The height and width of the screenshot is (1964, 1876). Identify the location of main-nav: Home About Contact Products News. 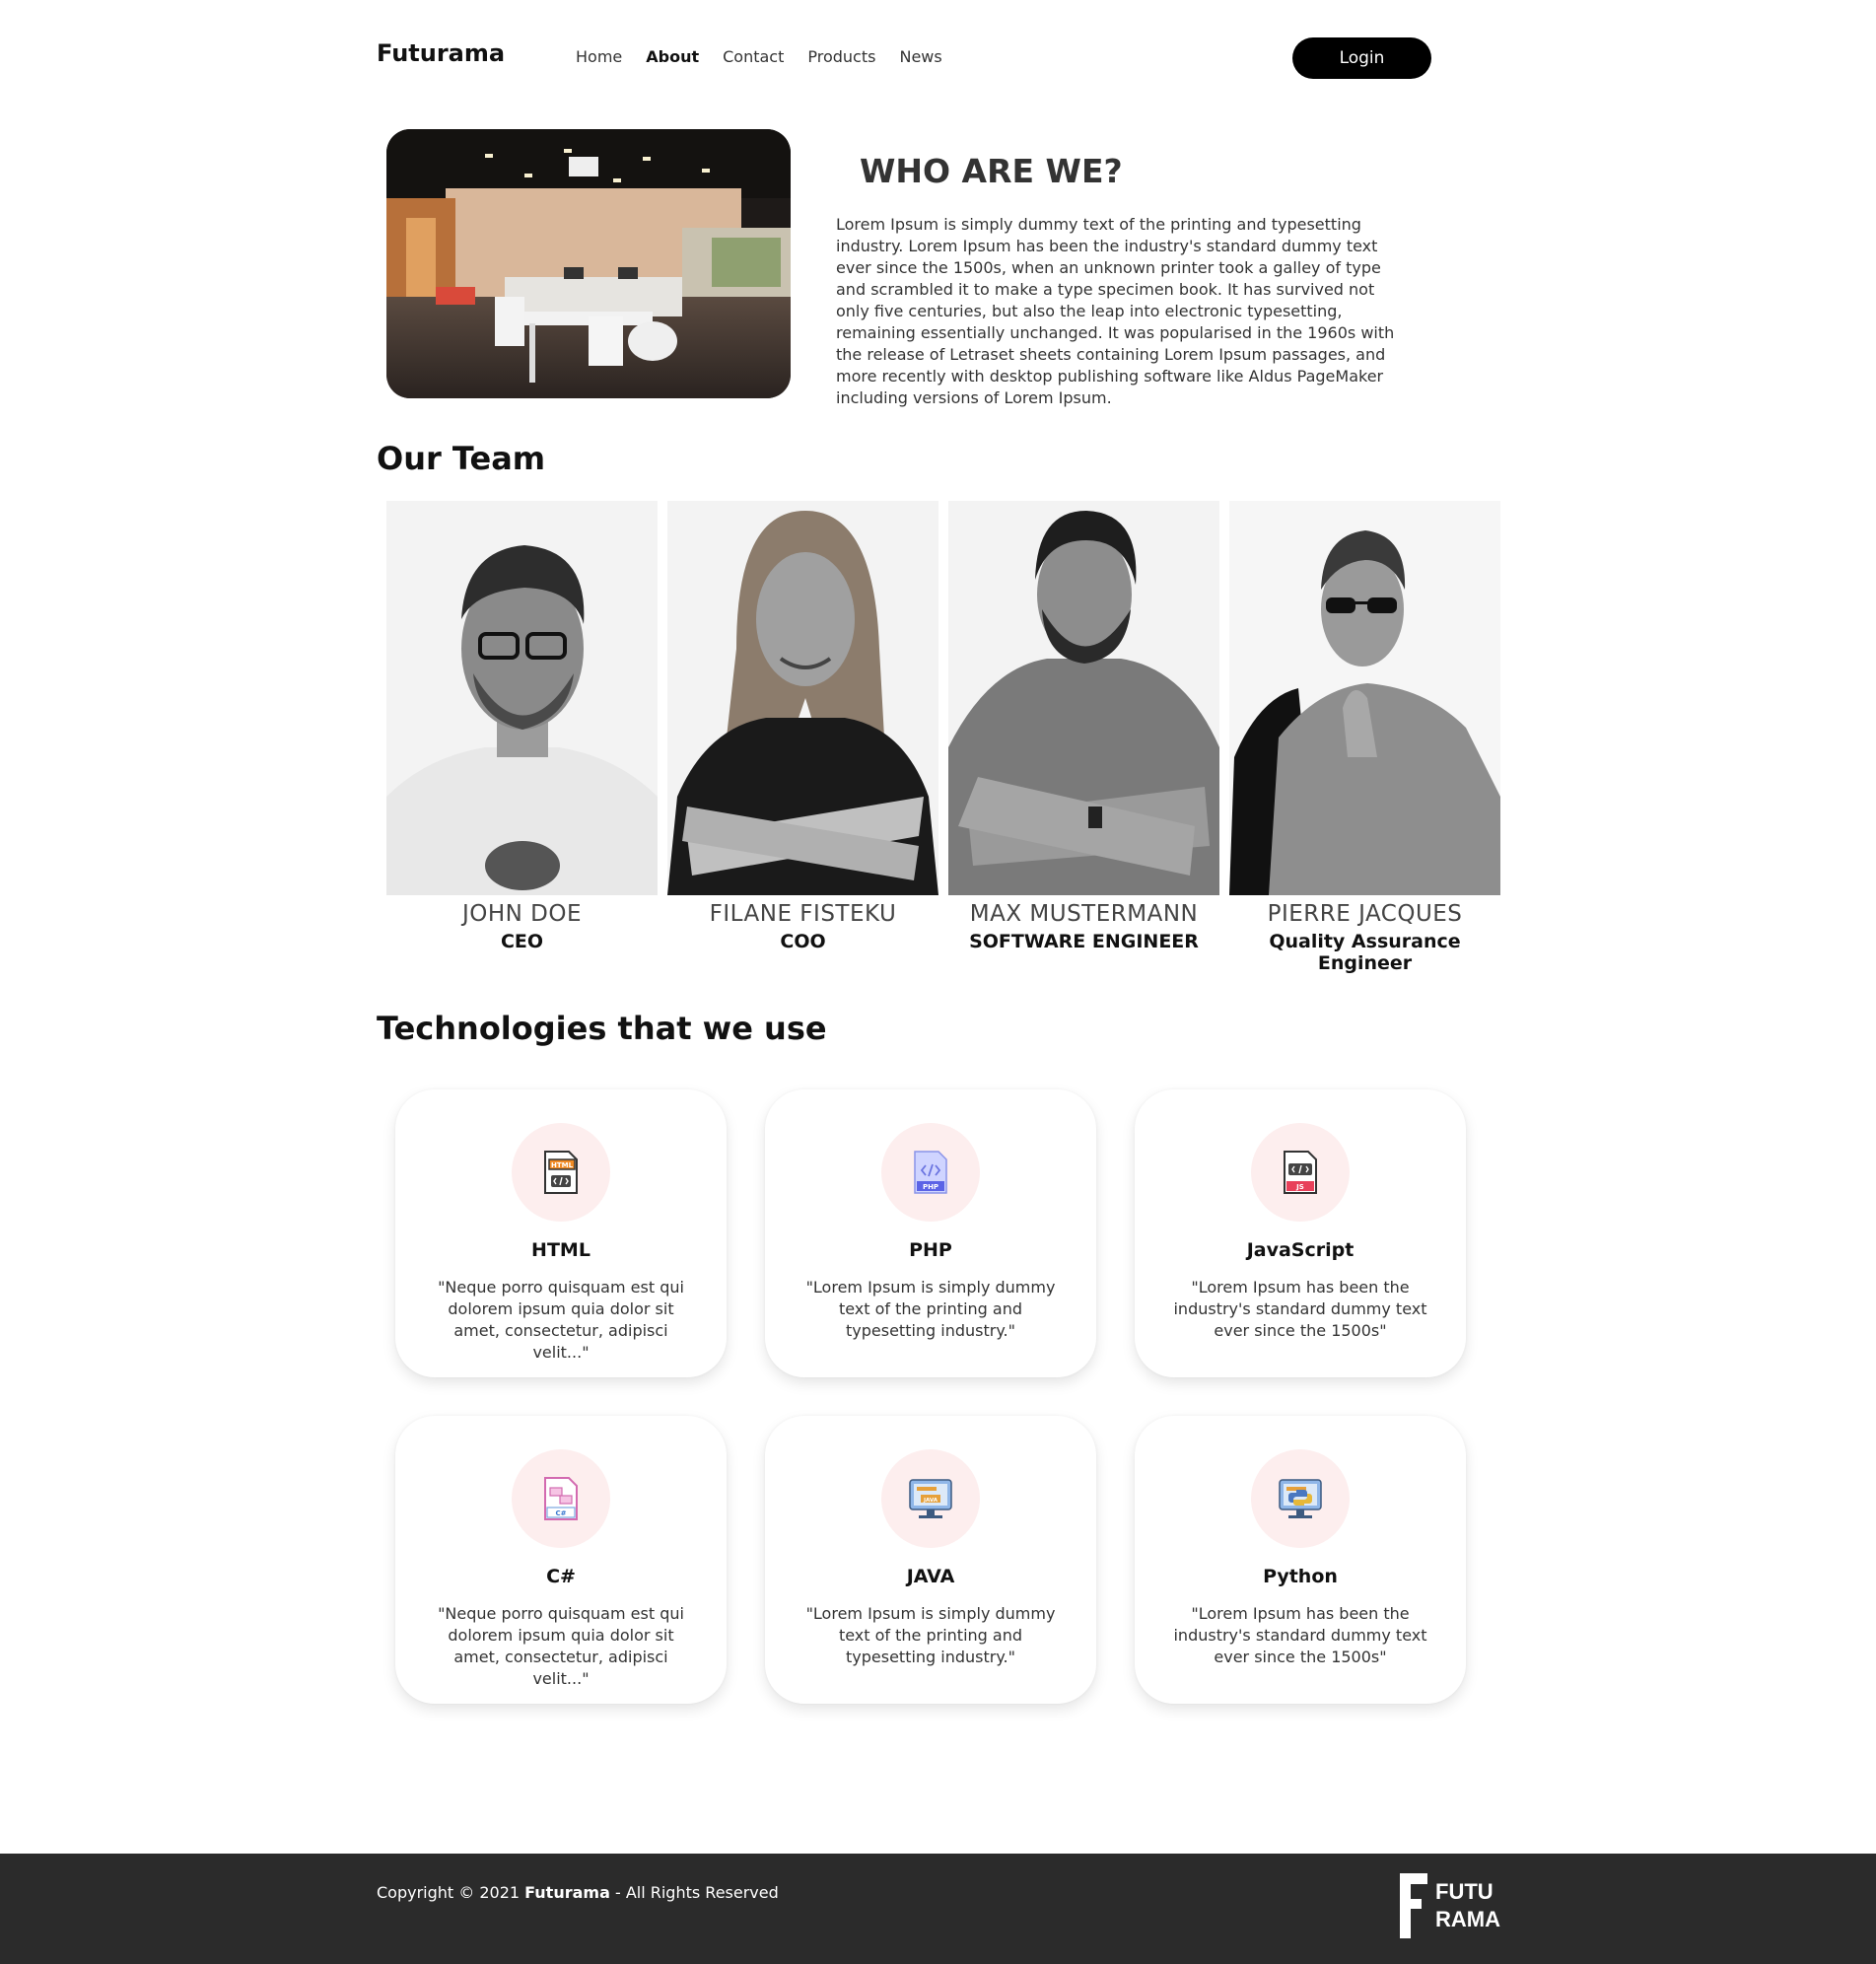
(771, 56).